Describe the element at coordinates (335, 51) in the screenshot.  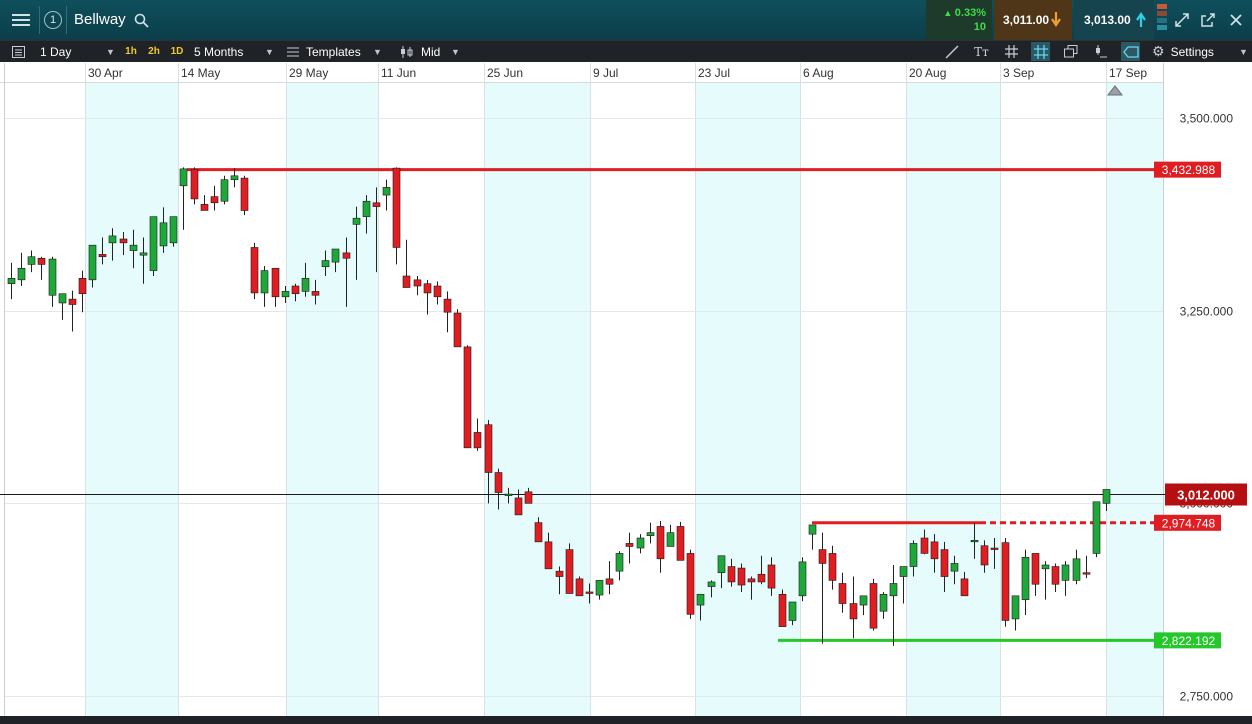
I see `templates-menu: Templates ▼` at that location.